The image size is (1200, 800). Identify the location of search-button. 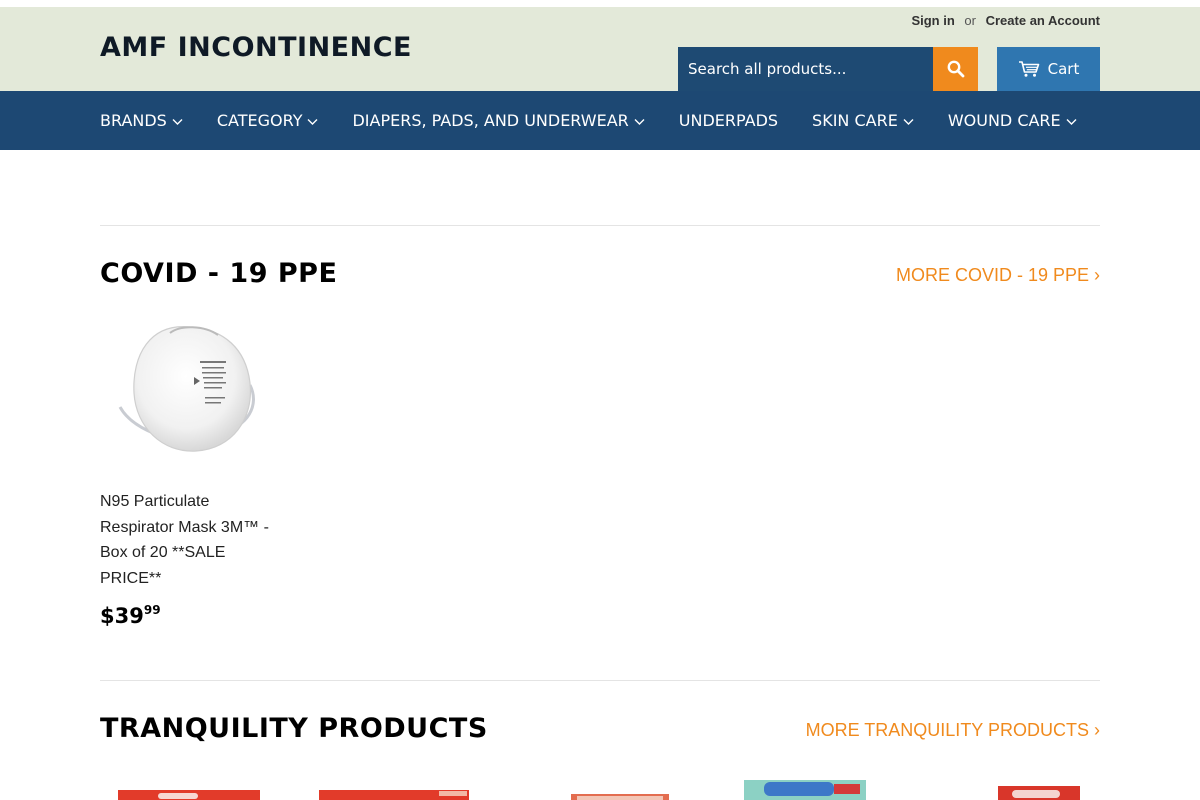
(955, 69).